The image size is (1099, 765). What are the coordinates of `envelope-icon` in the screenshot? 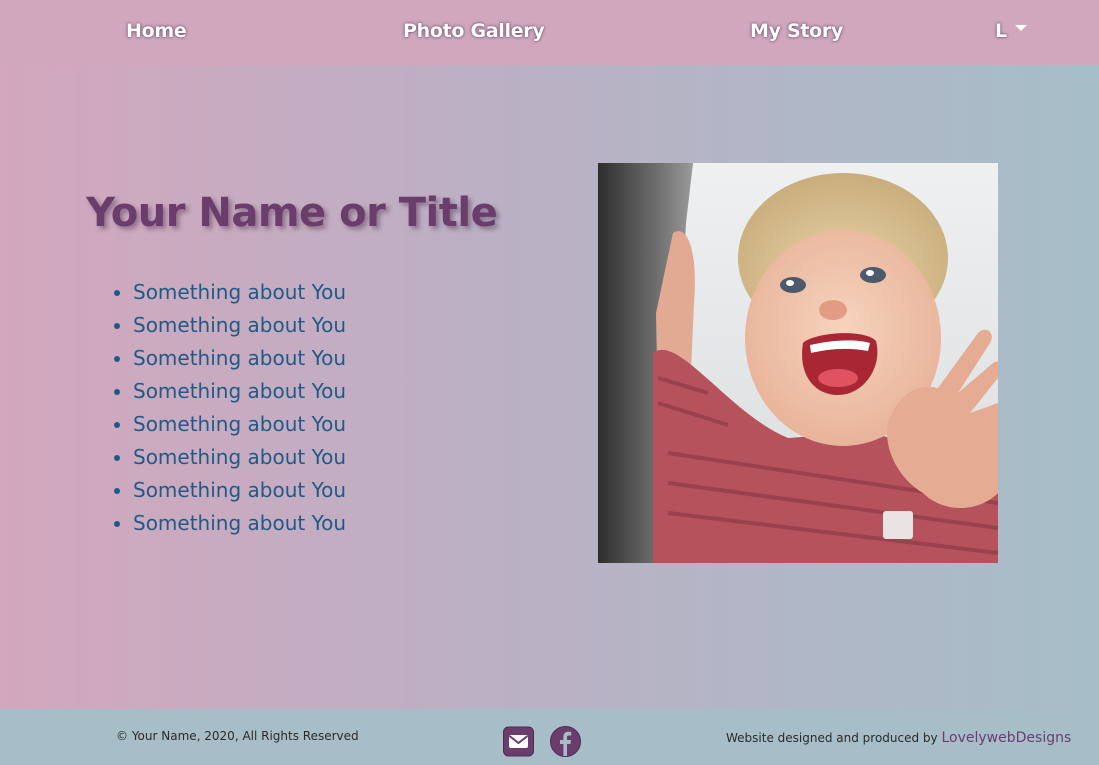 It's located at (518, 741).